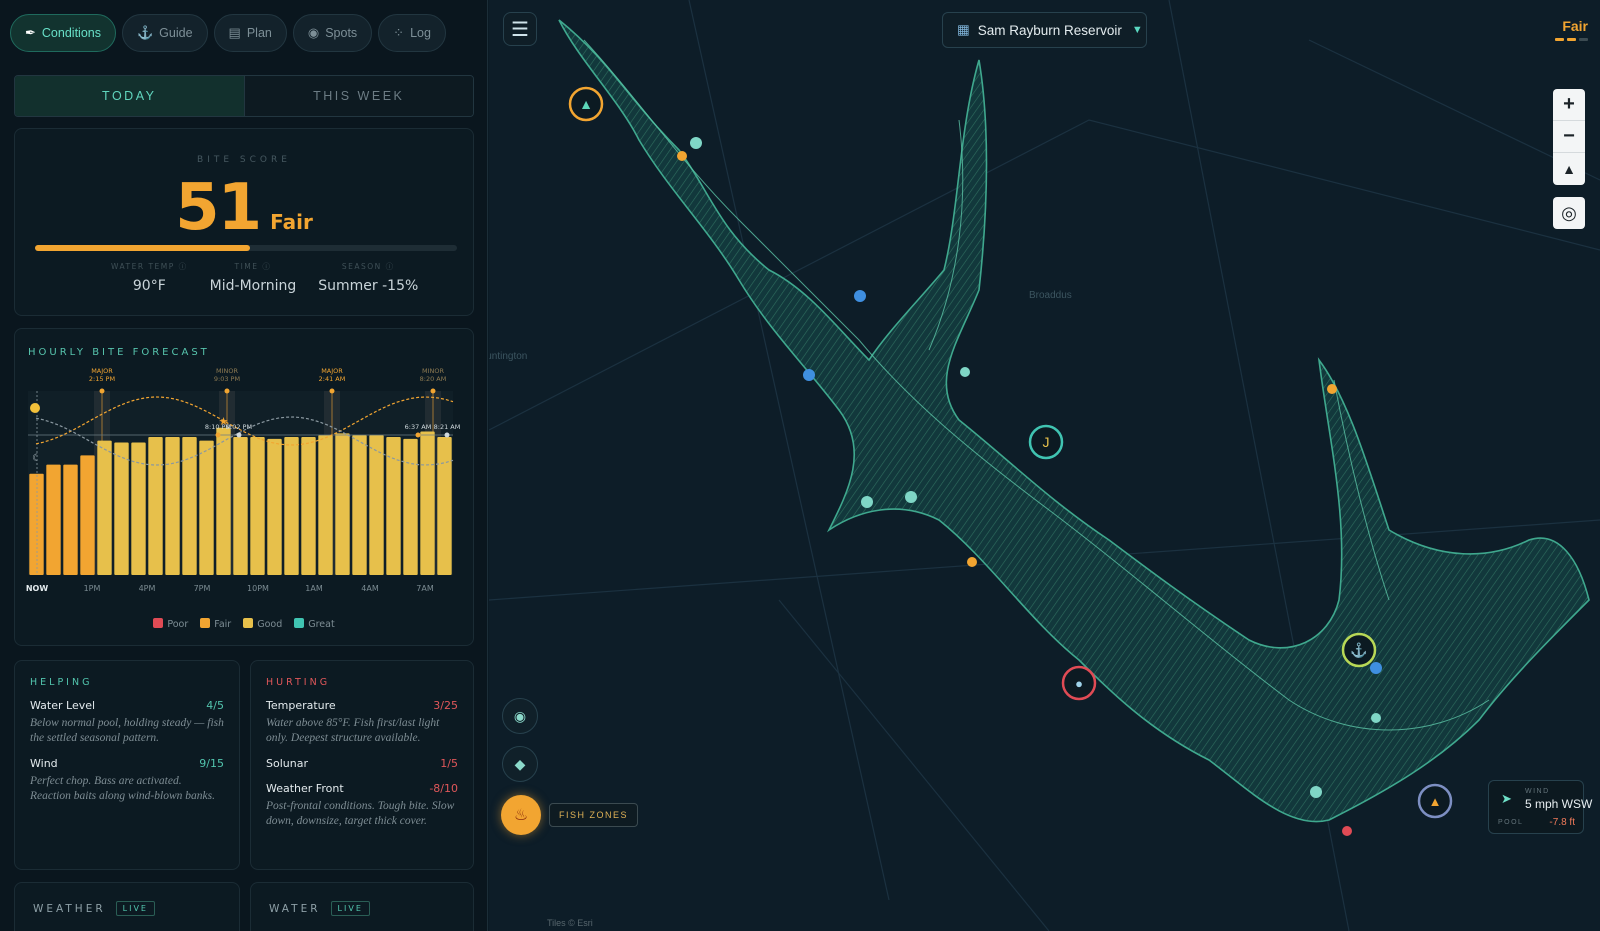 The width and height of the screenshot is (1600, 931). I want to click on factor-solunar: Solunar 1/5, so click(362, 763).